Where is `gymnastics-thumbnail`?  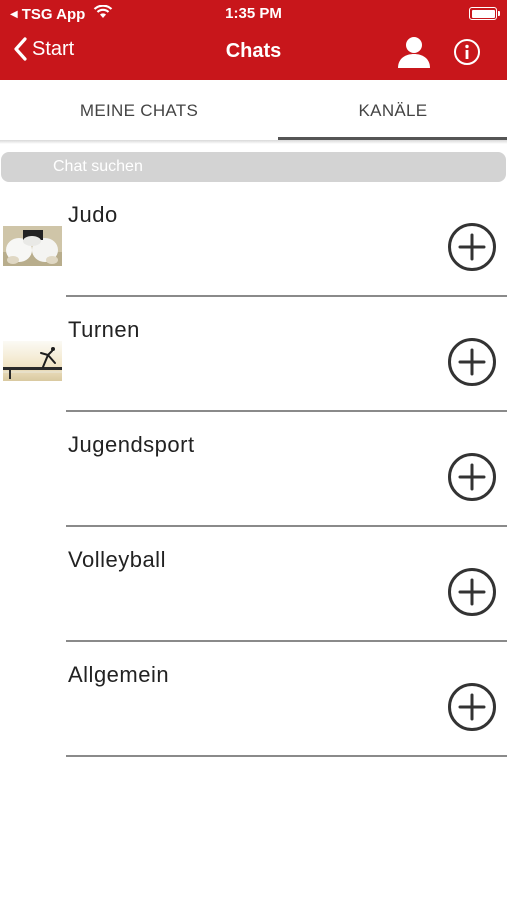 gymnastics-thumbnail is located at coordinates (32, 361).